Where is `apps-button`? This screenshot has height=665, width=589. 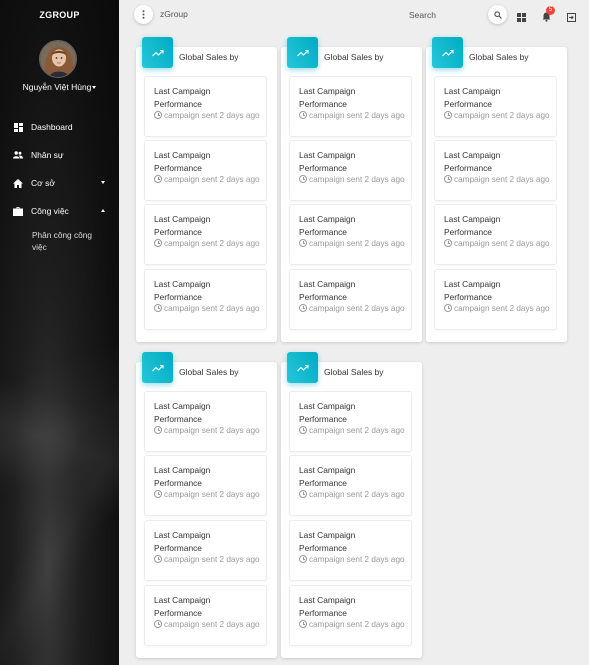
apps-button is located at coordinates (522, 15).